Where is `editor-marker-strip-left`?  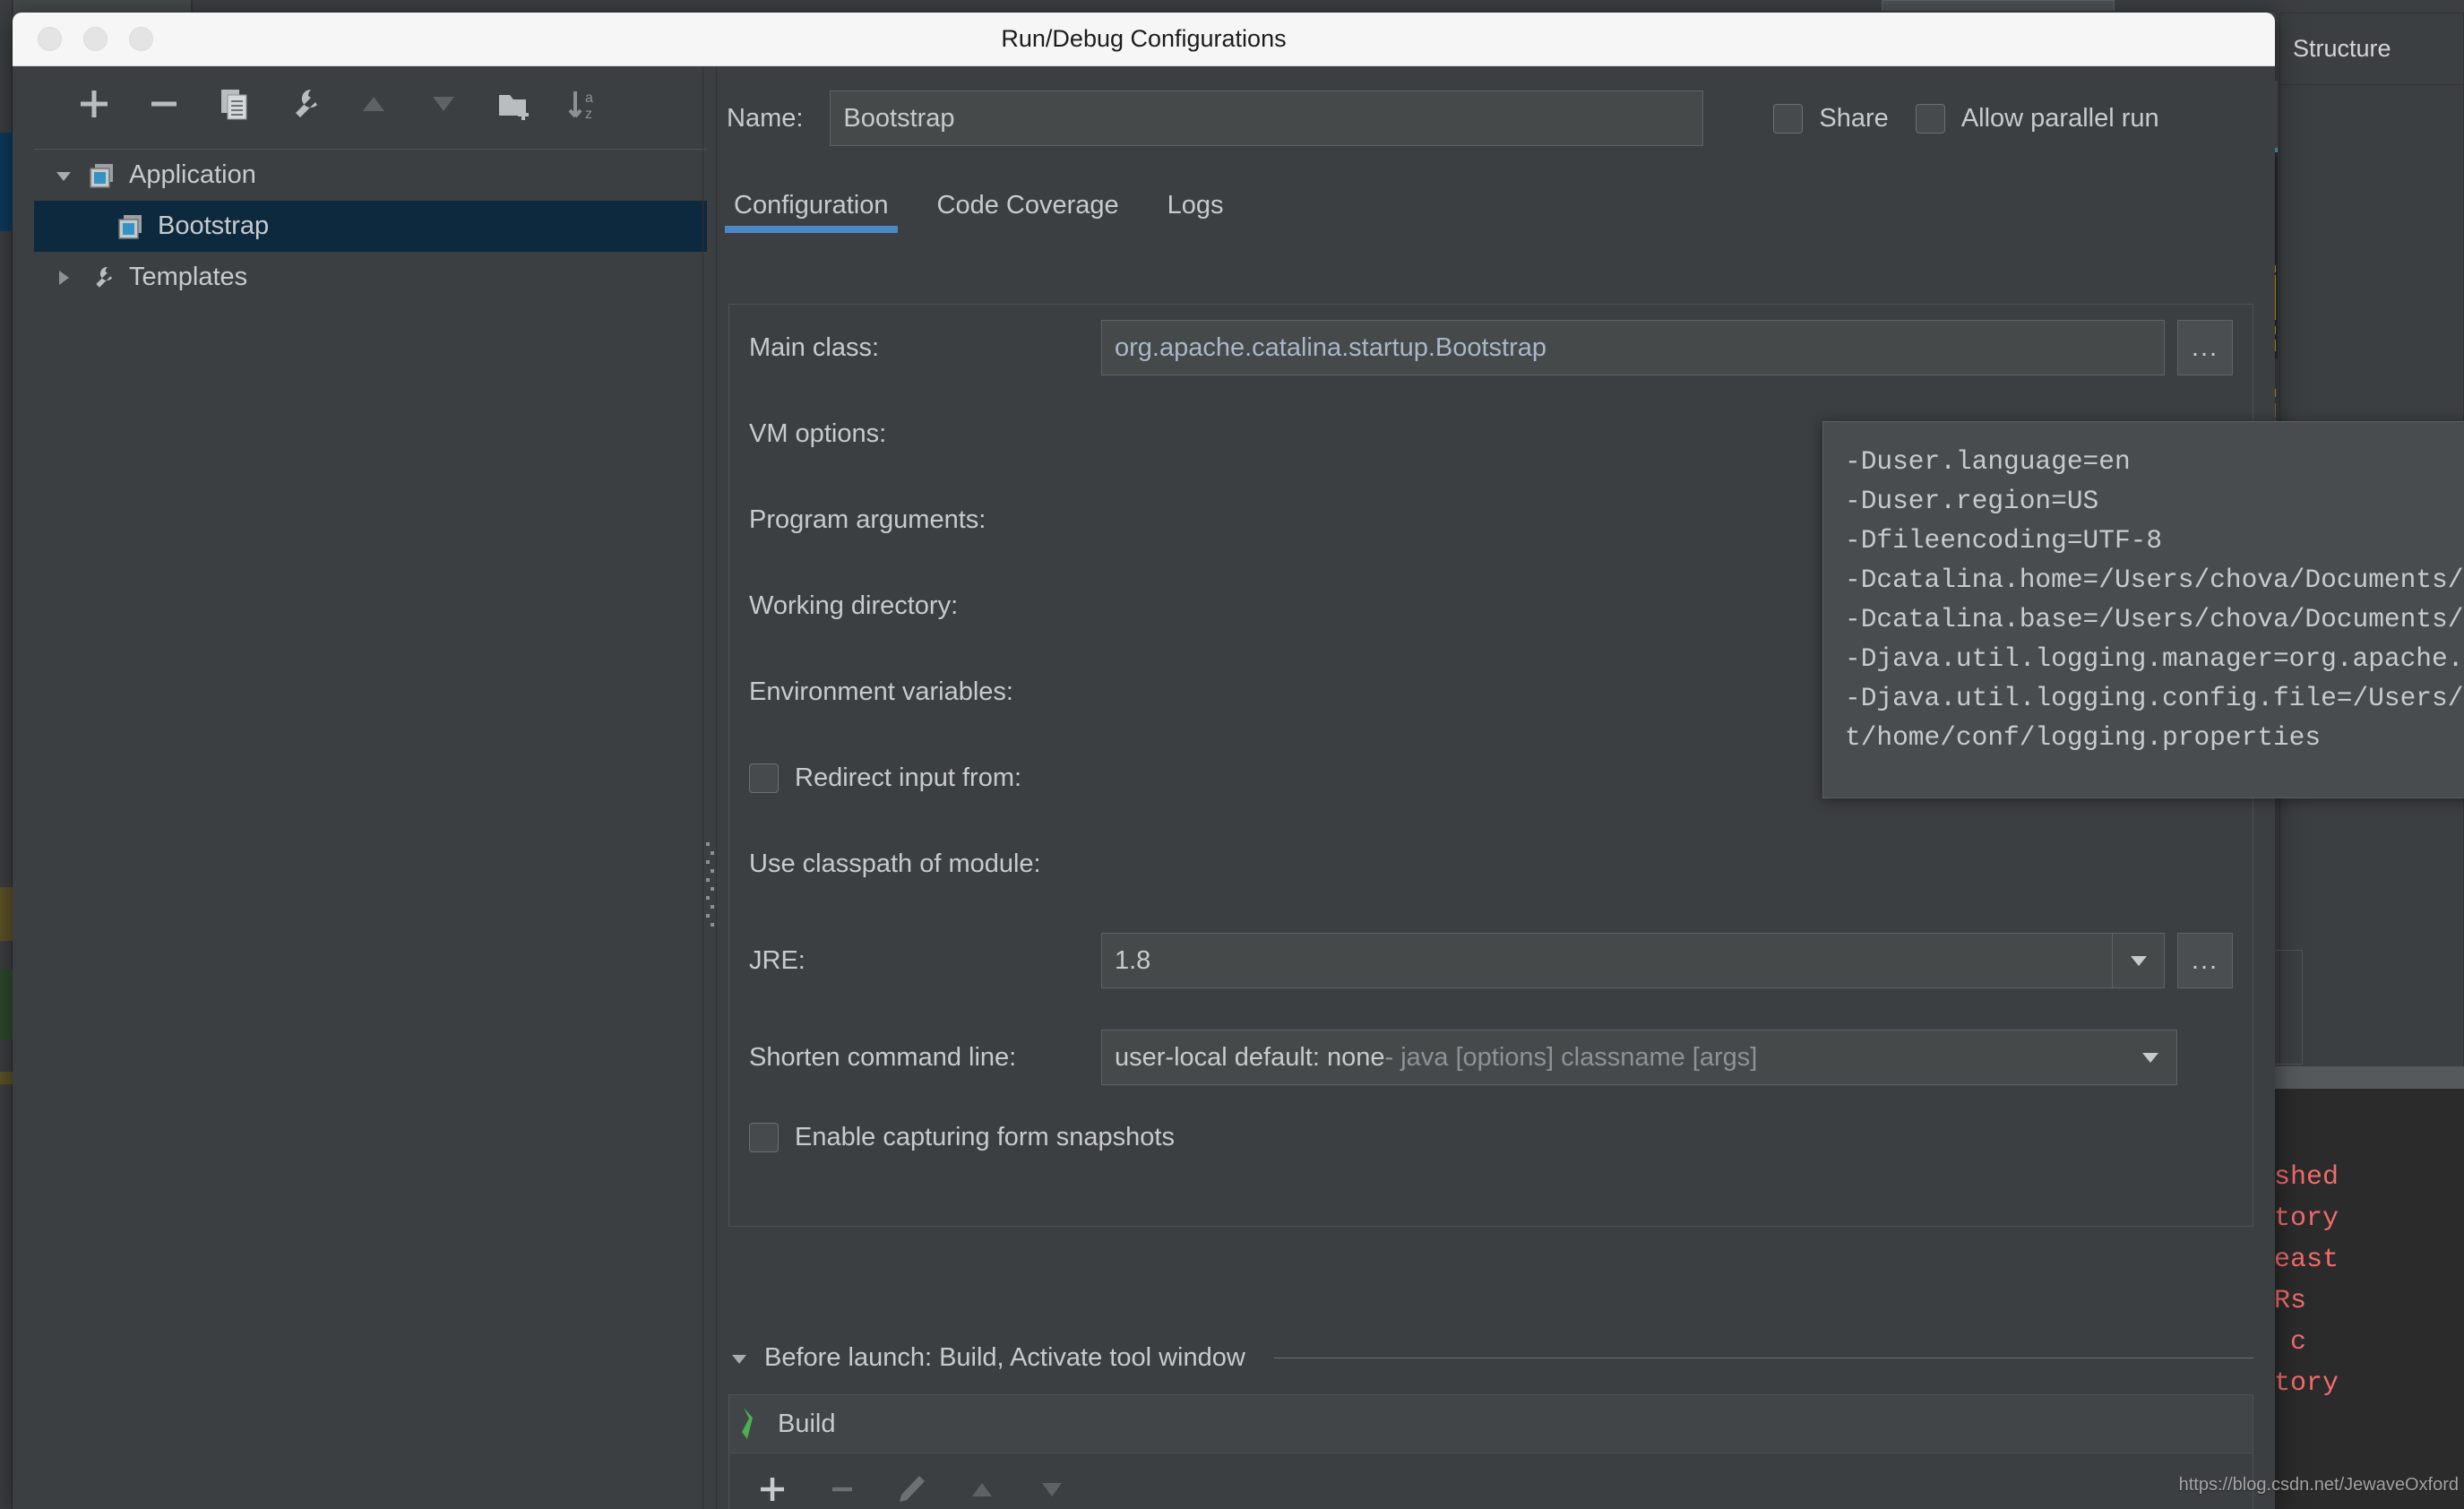 editor-marker-strip-left is located at coordinates (6, 754).